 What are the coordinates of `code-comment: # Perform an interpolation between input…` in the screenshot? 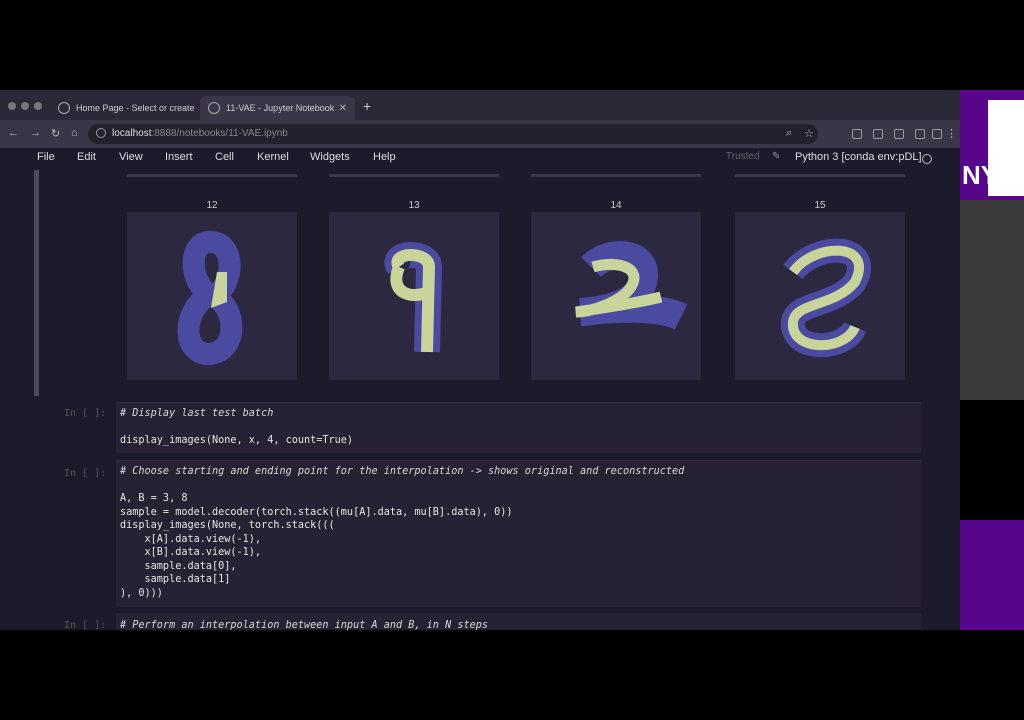 It's located at (304, 625).